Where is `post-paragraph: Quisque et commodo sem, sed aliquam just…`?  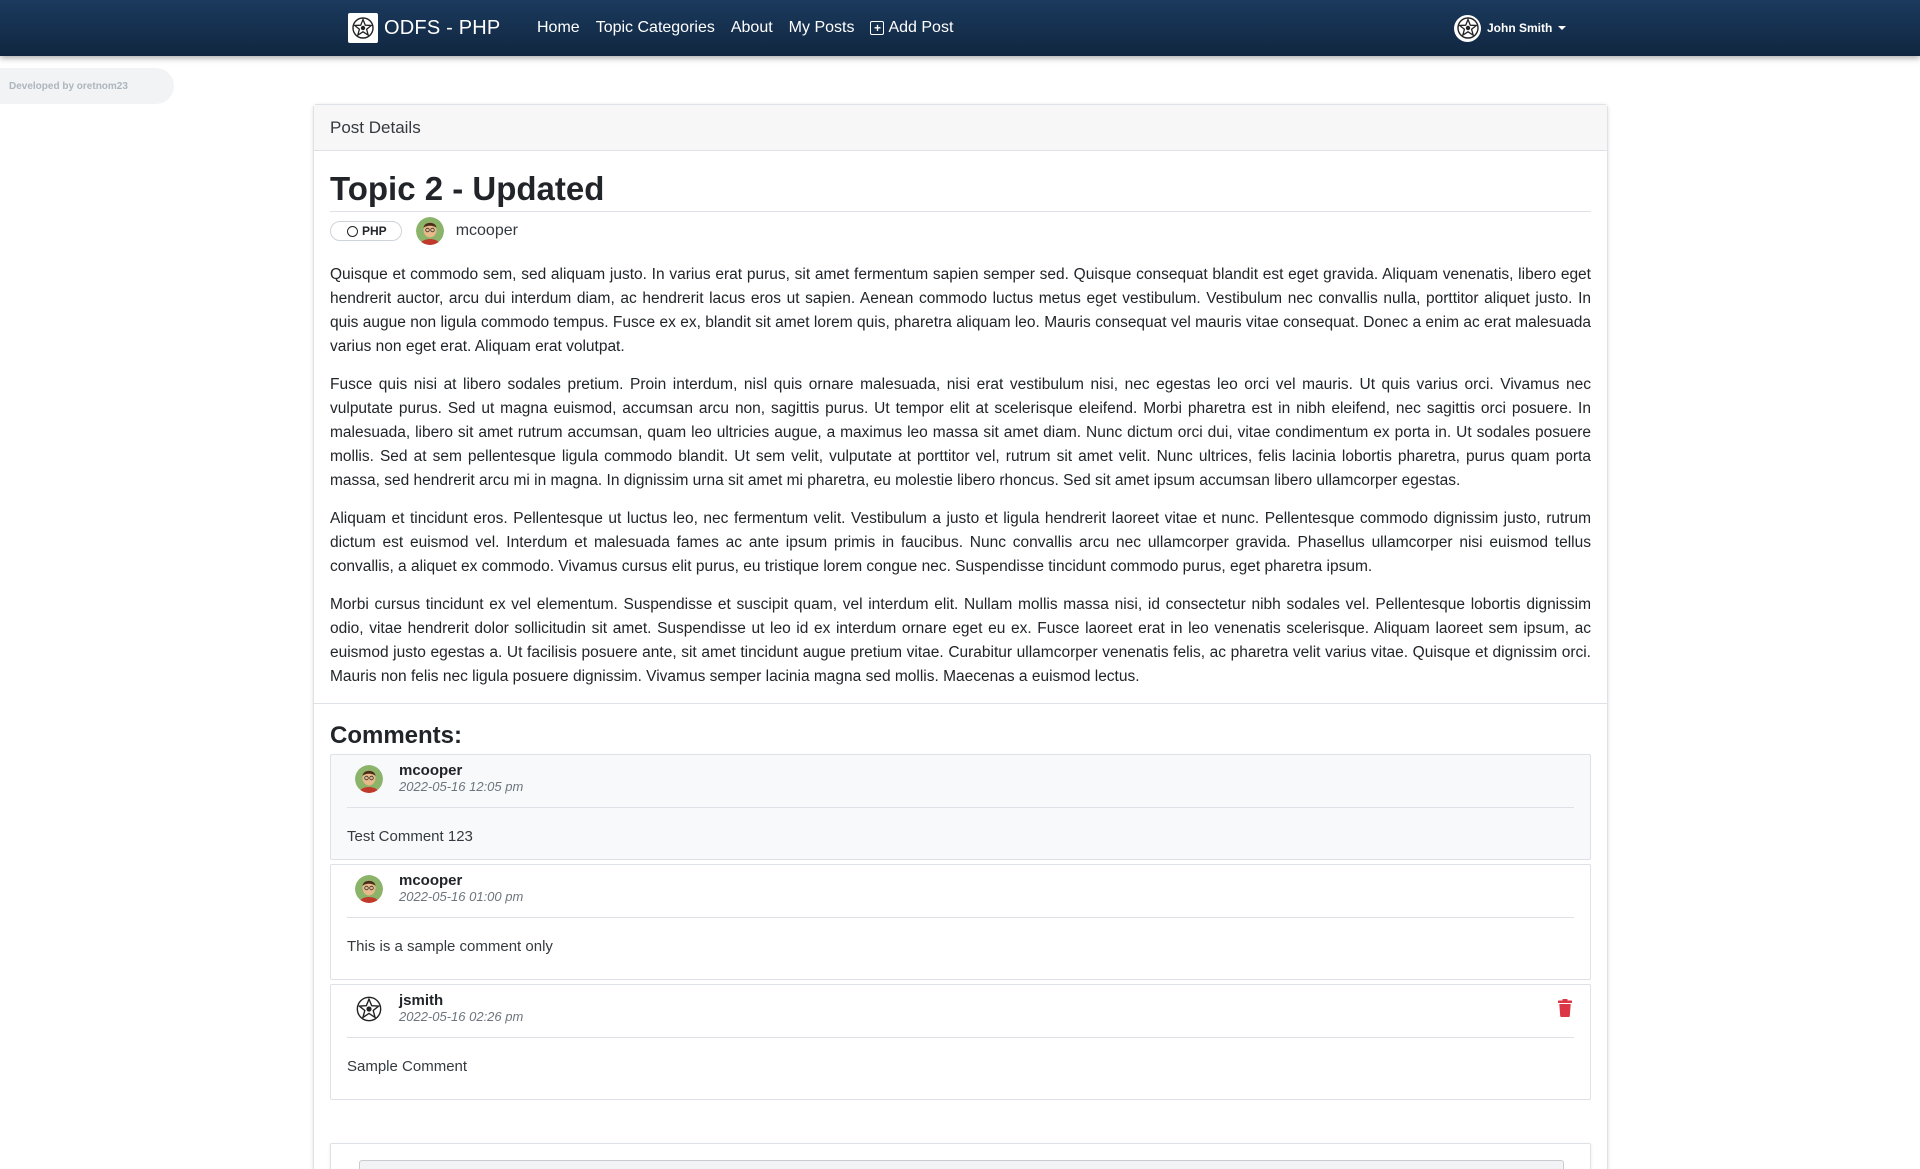 post-paragraph: Quisque et commodo sem, sed aliquam just… is located at coordinates (960, 310).